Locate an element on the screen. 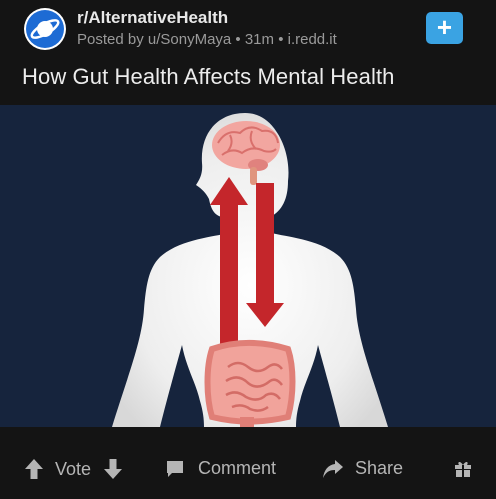 This screenshot has height=499, width=496. subreddit-name: r/AlternativeHealth is located at coordinates (152, 18).